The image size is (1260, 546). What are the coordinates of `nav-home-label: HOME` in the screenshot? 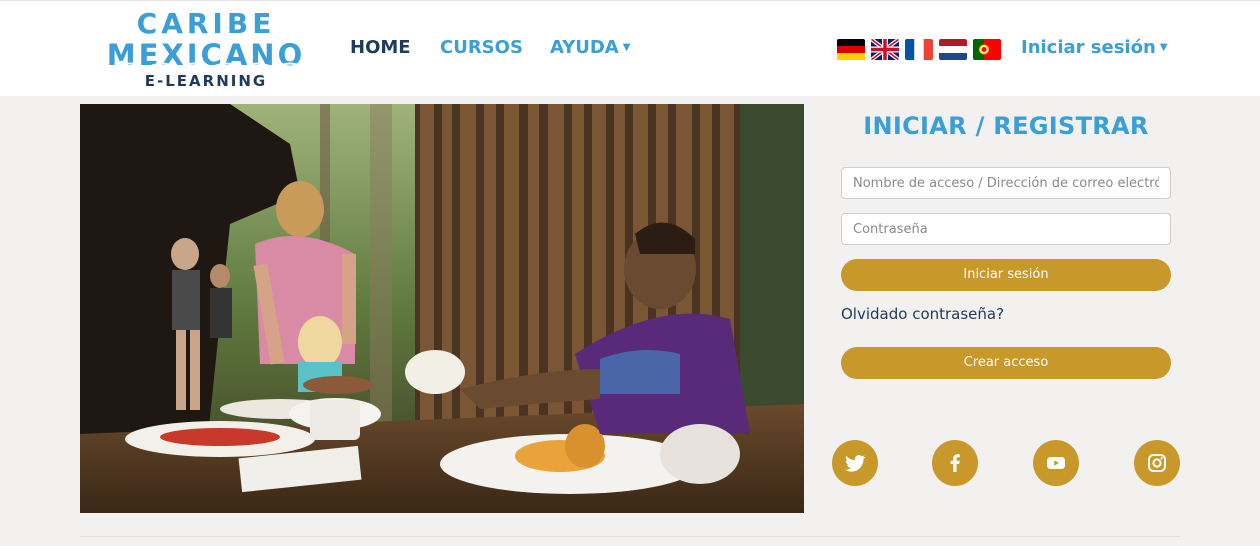 It's located at (380, 47).